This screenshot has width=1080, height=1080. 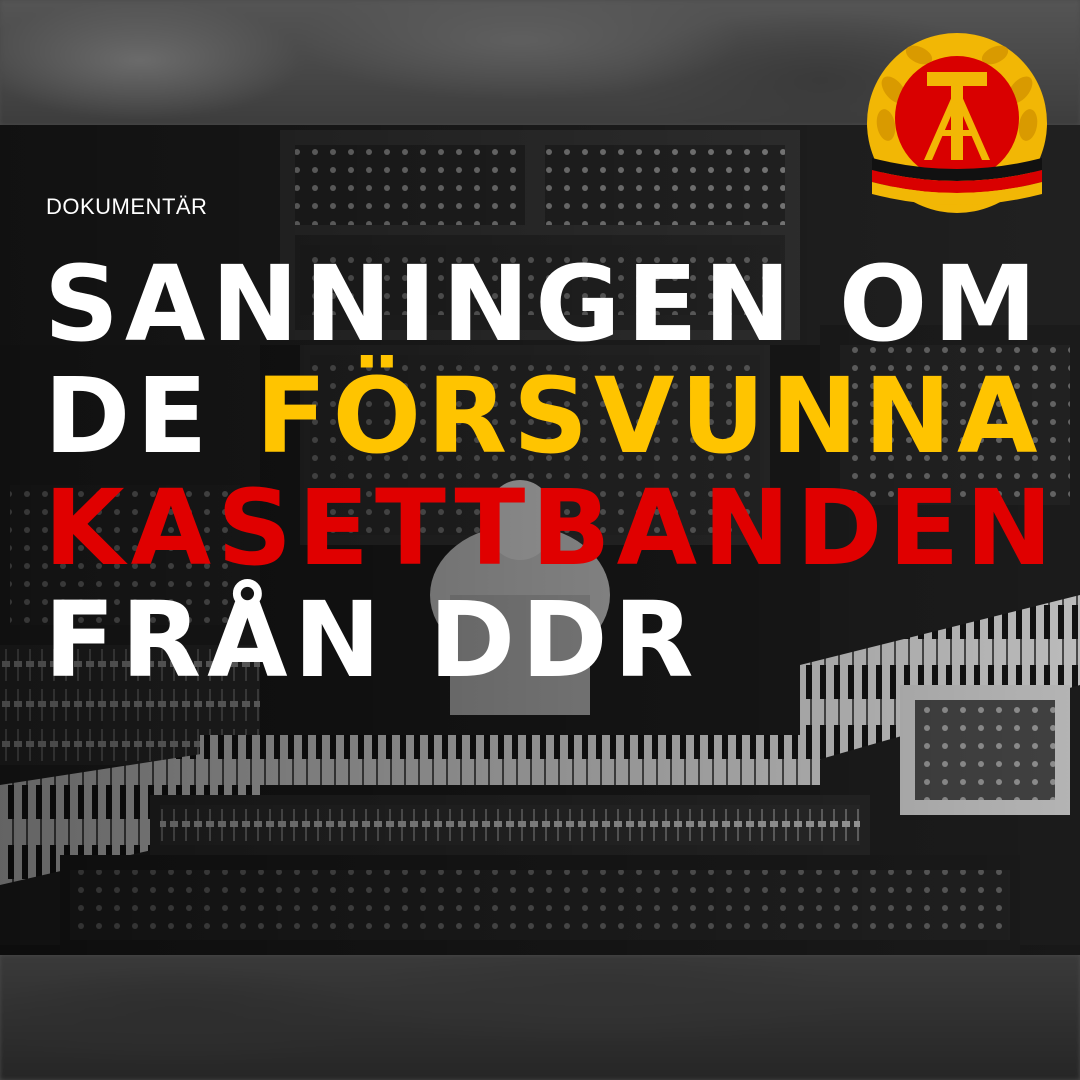 I want to click on category-label: DOKUMENTÄR, so click(x=127, y=206).